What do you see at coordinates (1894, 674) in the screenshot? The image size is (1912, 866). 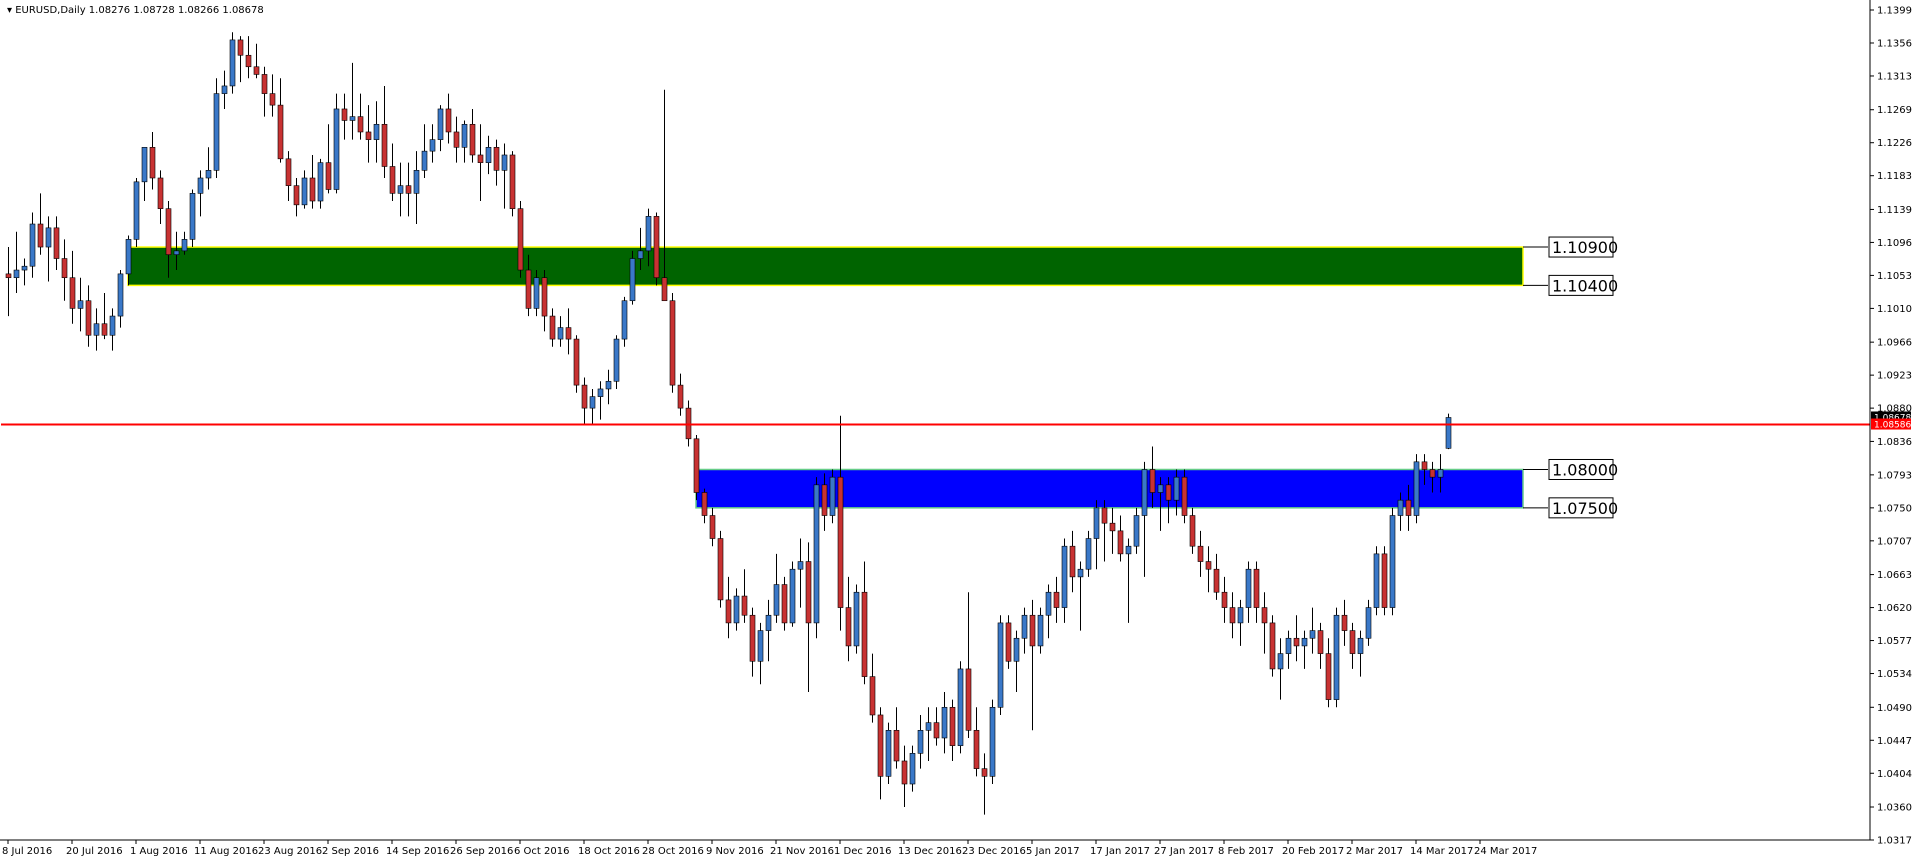 I see `y-tick-label: 1.05340` at bounding box center [1894, 674].